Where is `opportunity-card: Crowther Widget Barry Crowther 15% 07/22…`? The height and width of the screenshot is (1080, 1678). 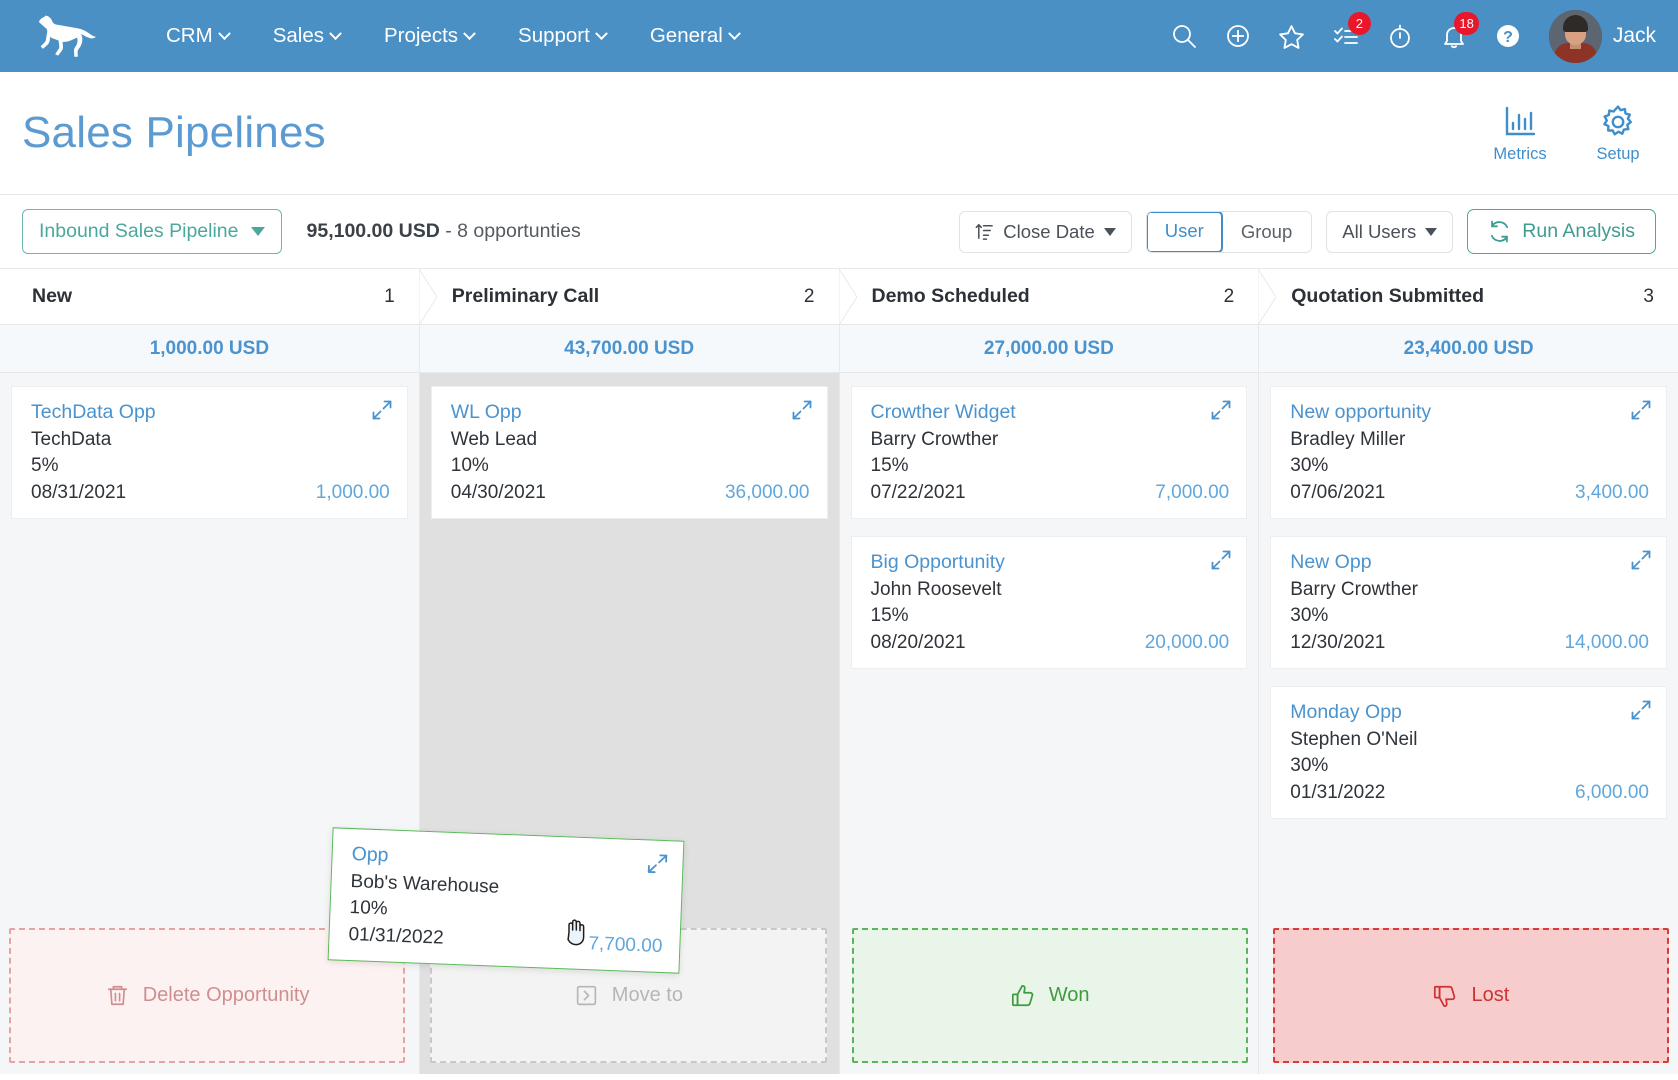
opportunity-card: Crowther Widget Barry Crowther 15% 07/22… is located at coordinates (1049, 452).